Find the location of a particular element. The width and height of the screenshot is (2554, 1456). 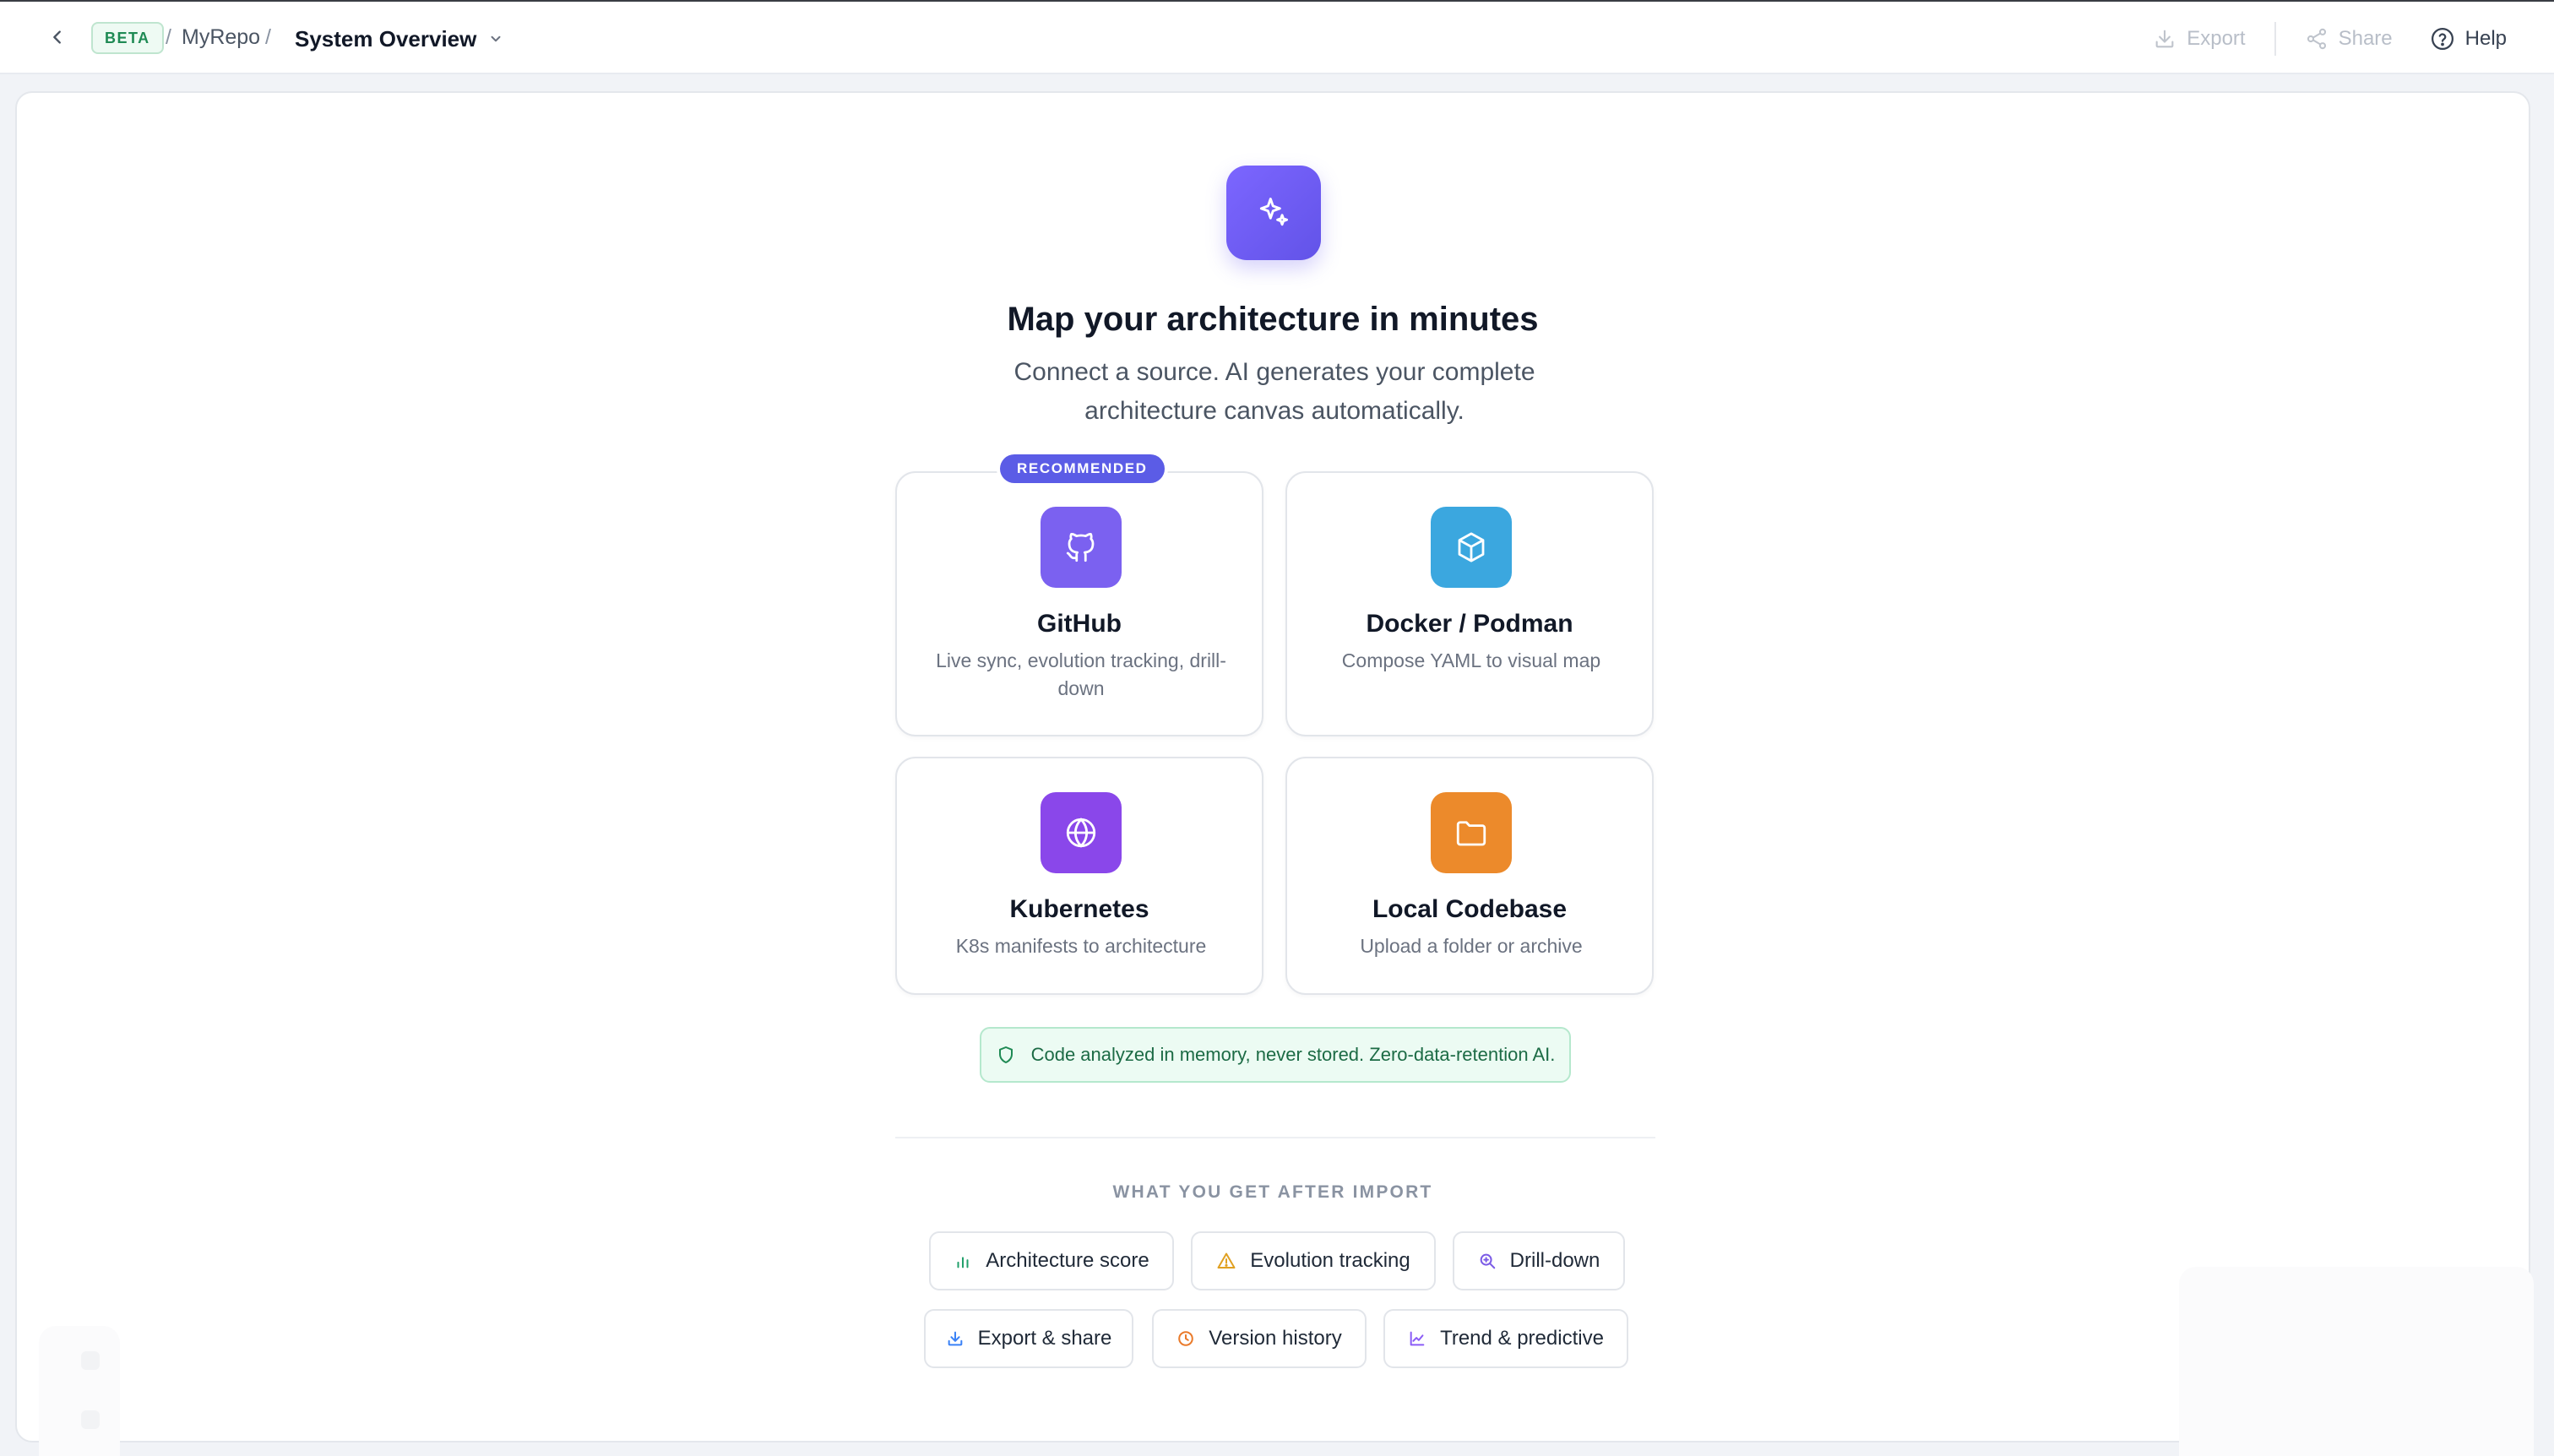

share-label: Share is located at coordinates (2365, 38).